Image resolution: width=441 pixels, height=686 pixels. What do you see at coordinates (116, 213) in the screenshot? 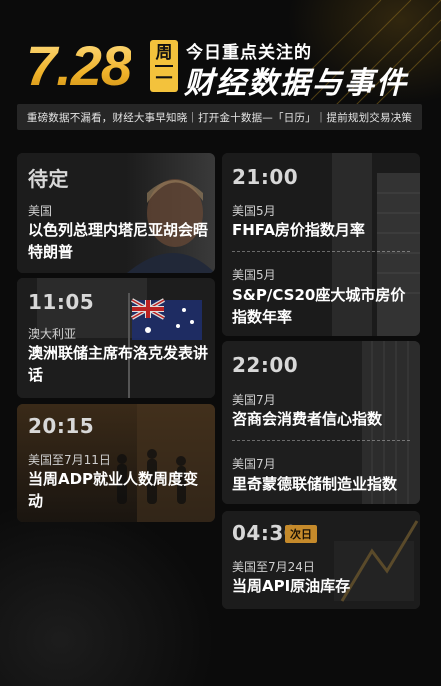
I see `event-card-tbd: 待定 美国 以色列总理内塔尼亚胡会晤特朗普` at bounding box center [116, 213].